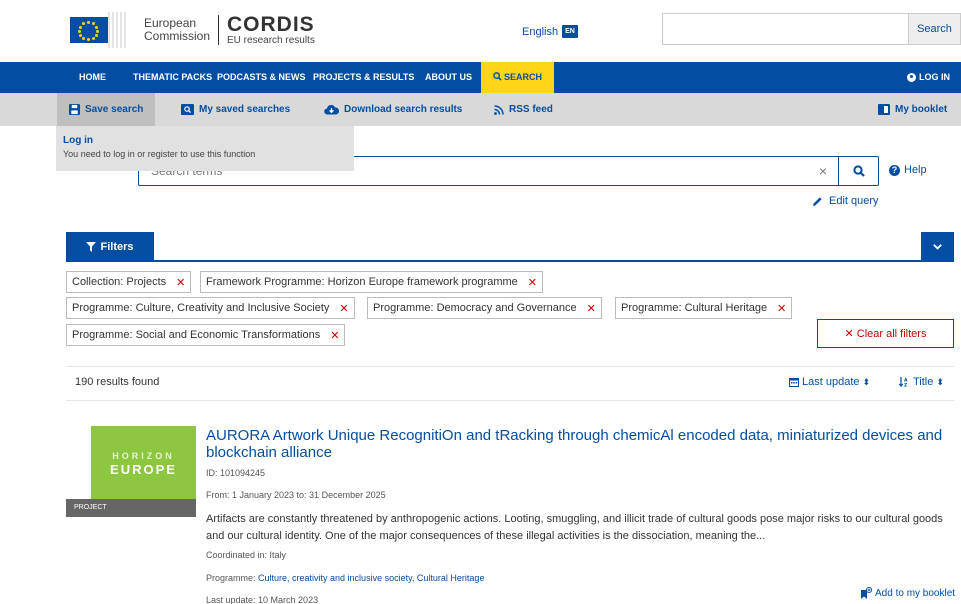 The height and width of the screenshot is (604, 961). I want to click on nav-thematic-packs: THEMATIC PACKS, so click(172, 77).